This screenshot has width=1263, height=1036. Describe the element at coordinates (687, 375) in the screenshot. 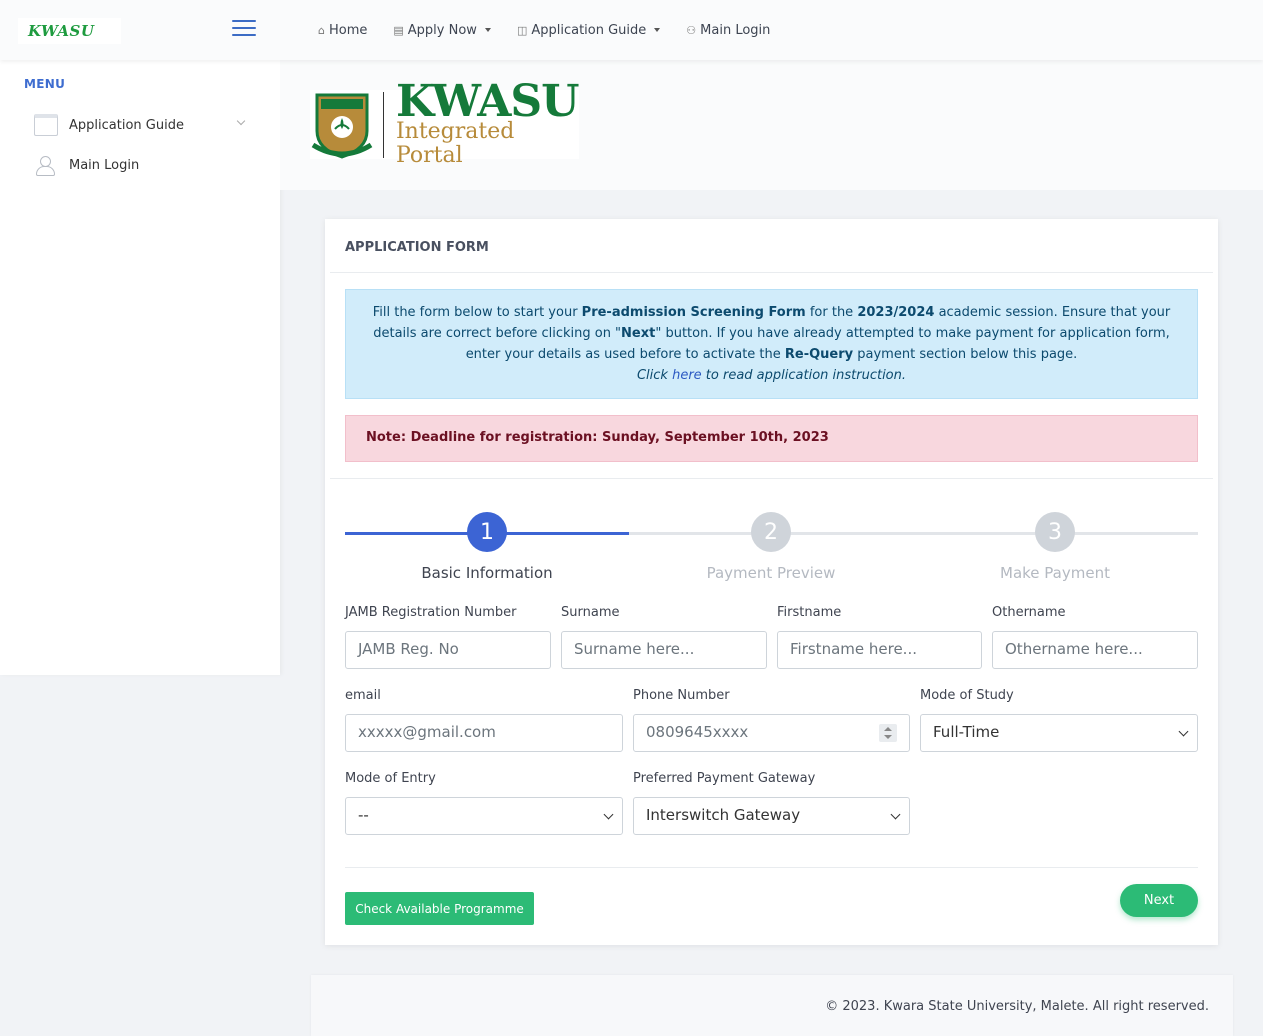

I see `instruction-link: here` at that location.